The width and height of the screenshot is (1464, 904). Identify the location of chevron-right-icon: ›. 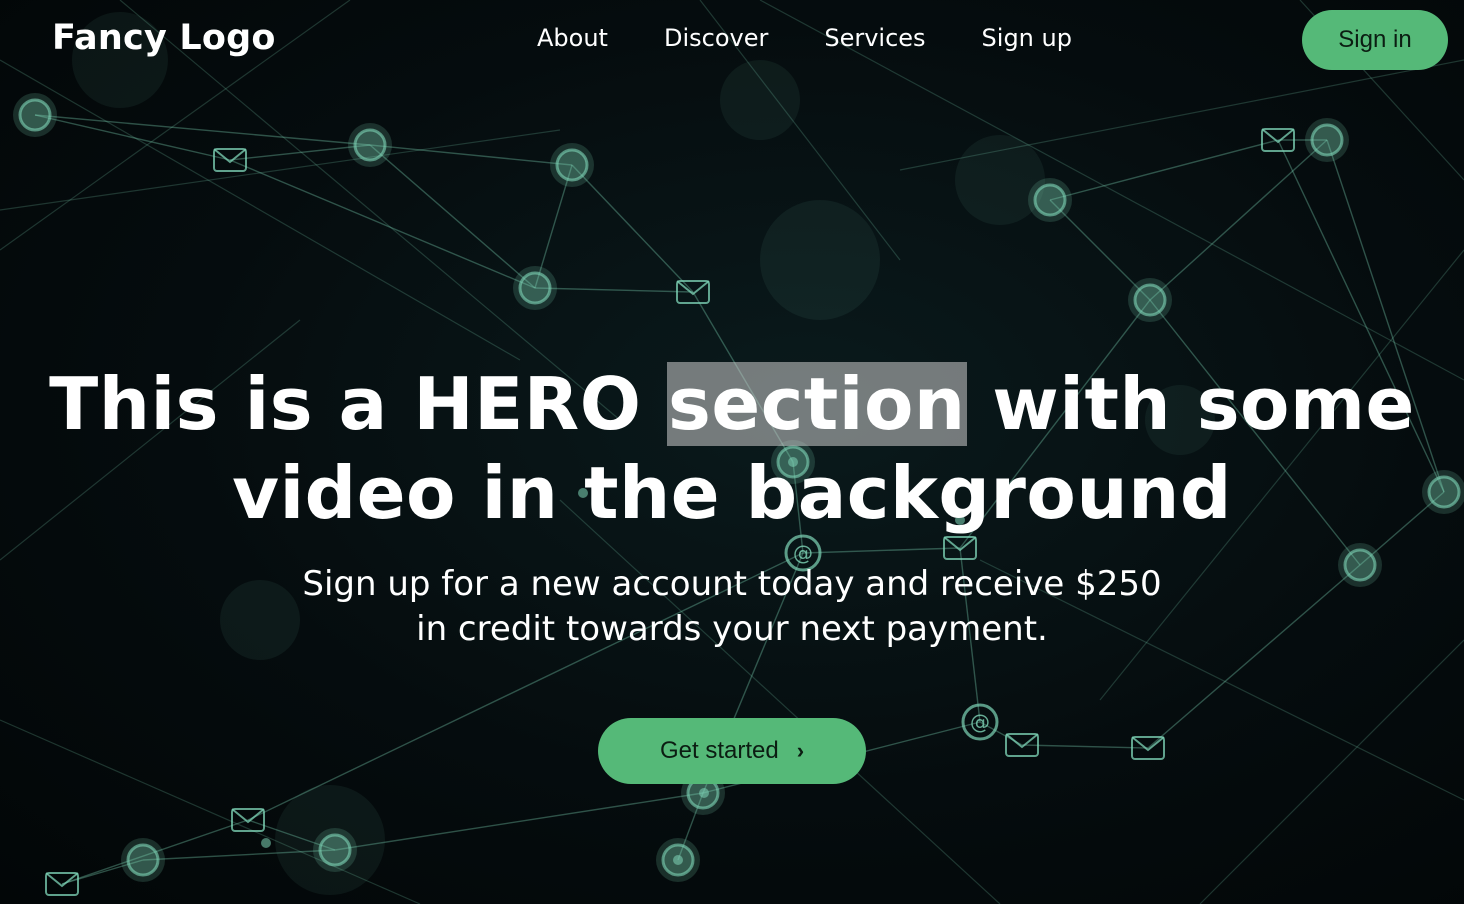
(800, 750).